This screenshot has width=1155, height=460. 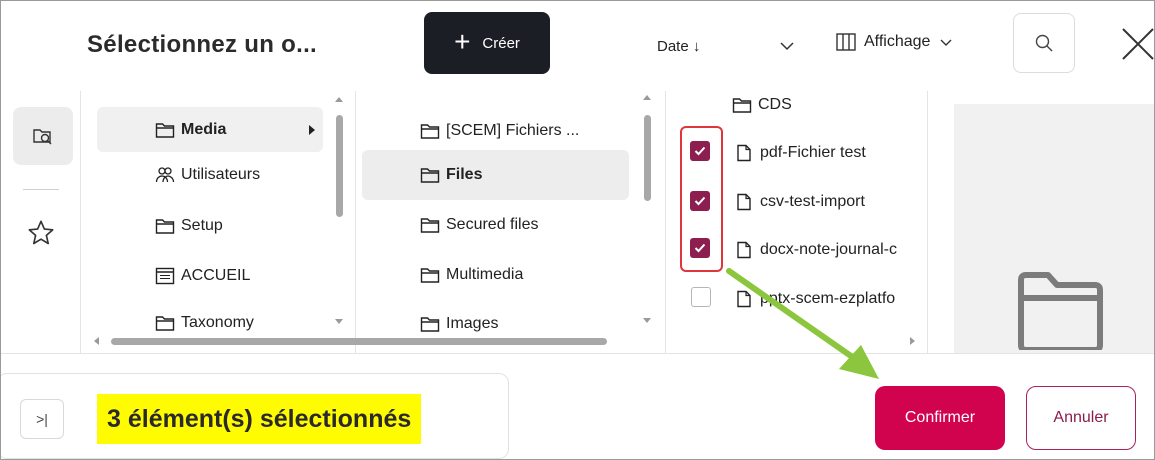 I want to click on tree-item-label: Media, so click(x=204, y=129).